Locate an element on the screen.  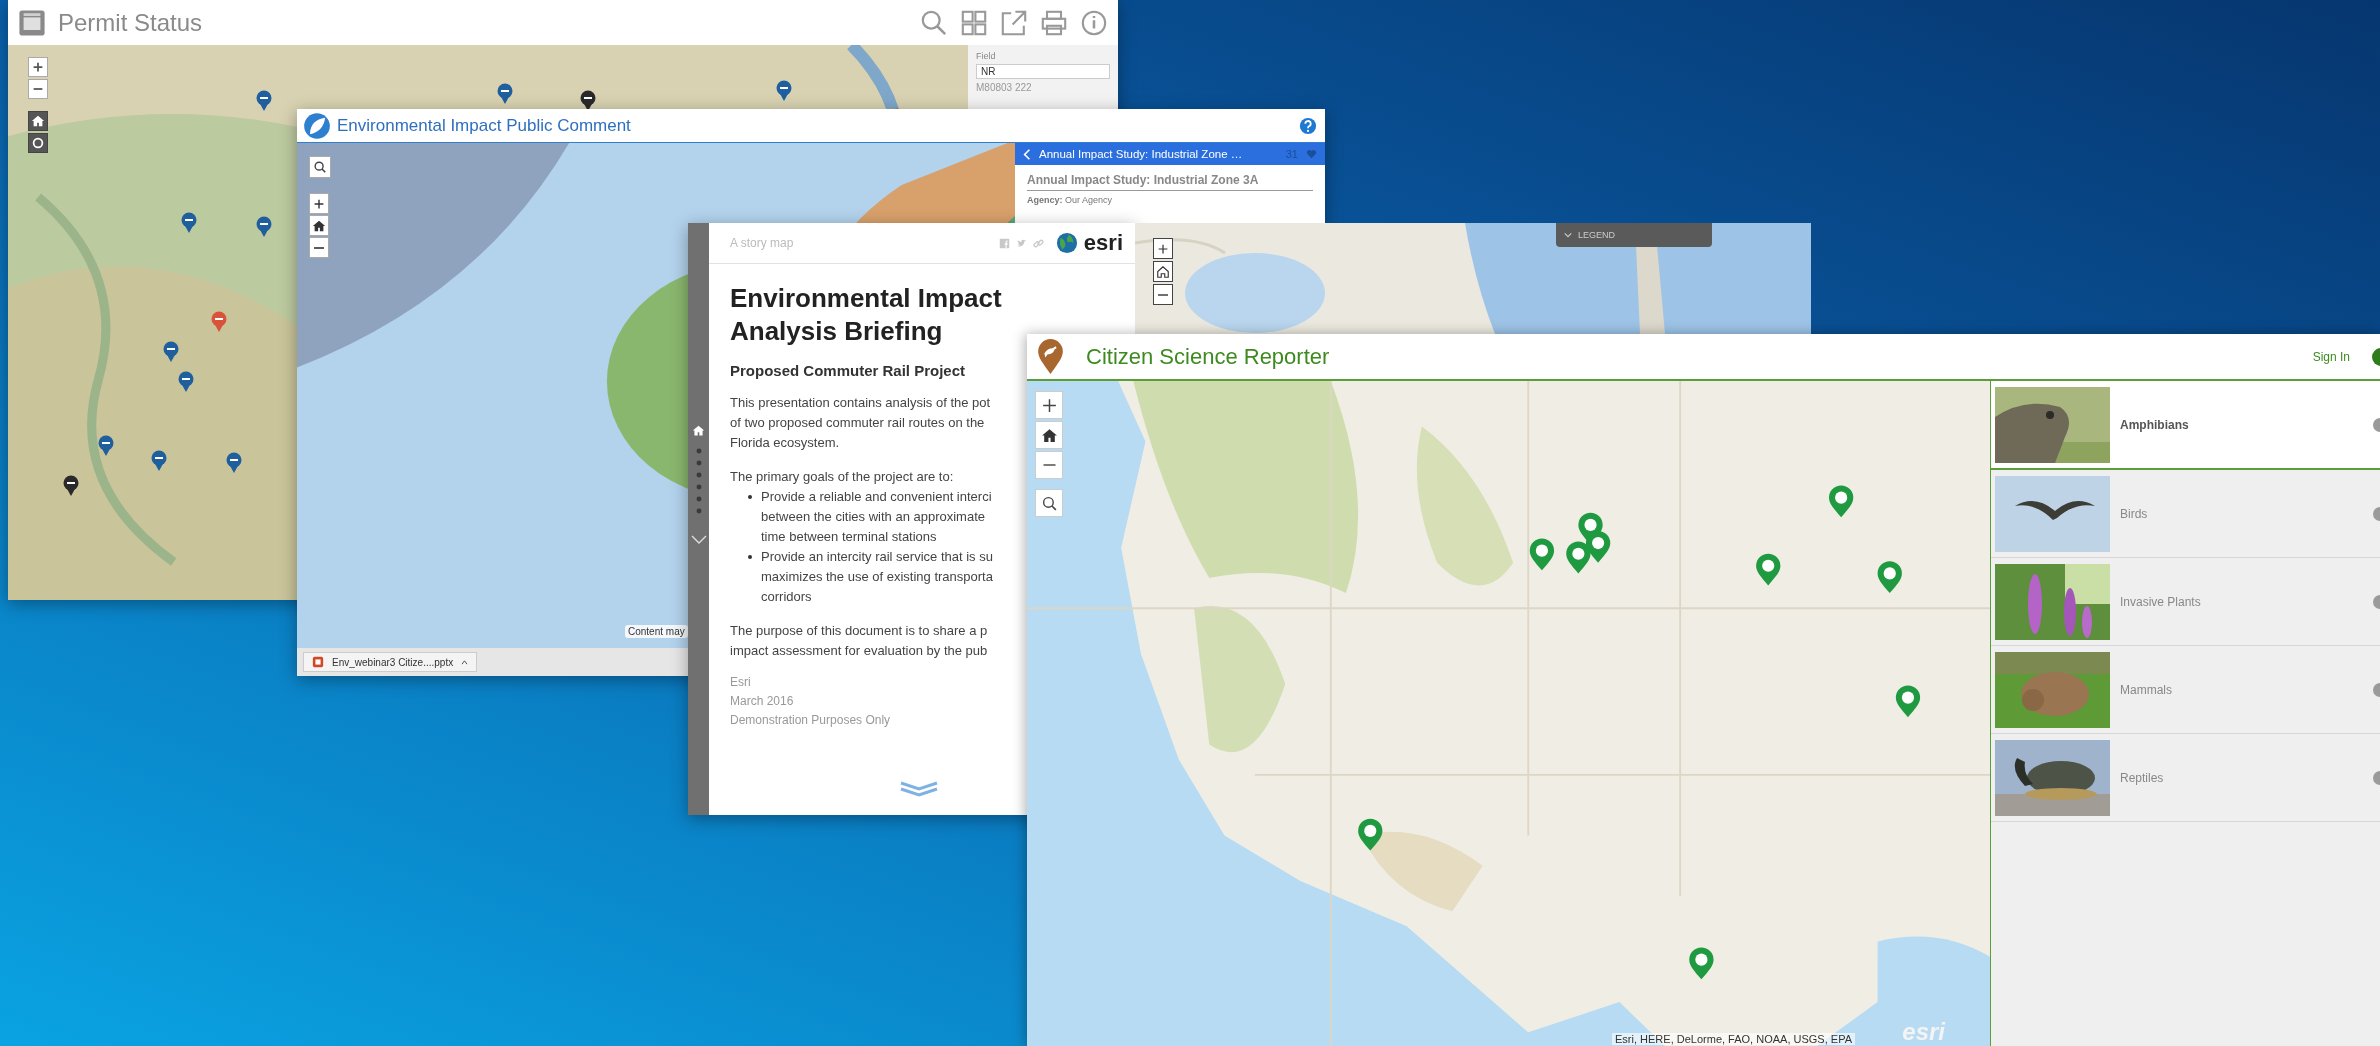
category-item: Reptiles is located at coordinates (2185, 778).